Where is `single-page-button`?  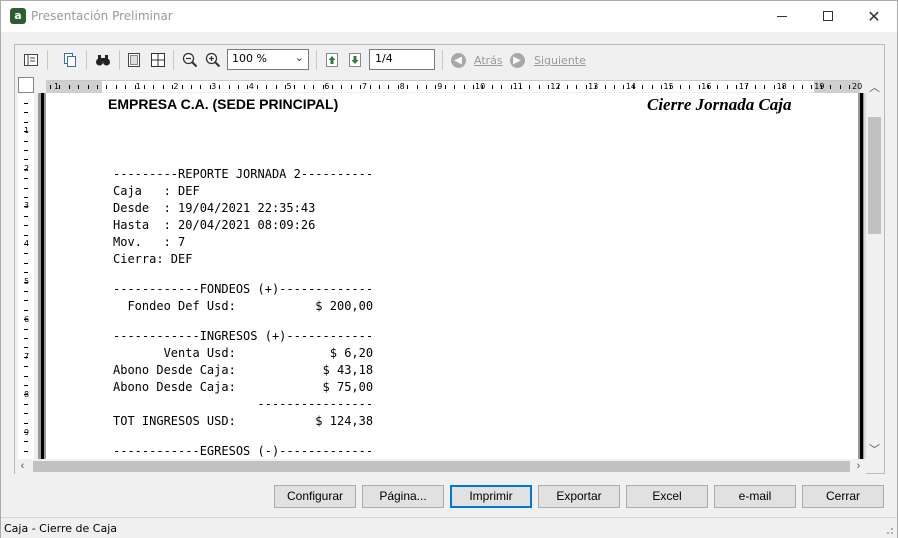 single-page-button is located at coordinates (134, 60).